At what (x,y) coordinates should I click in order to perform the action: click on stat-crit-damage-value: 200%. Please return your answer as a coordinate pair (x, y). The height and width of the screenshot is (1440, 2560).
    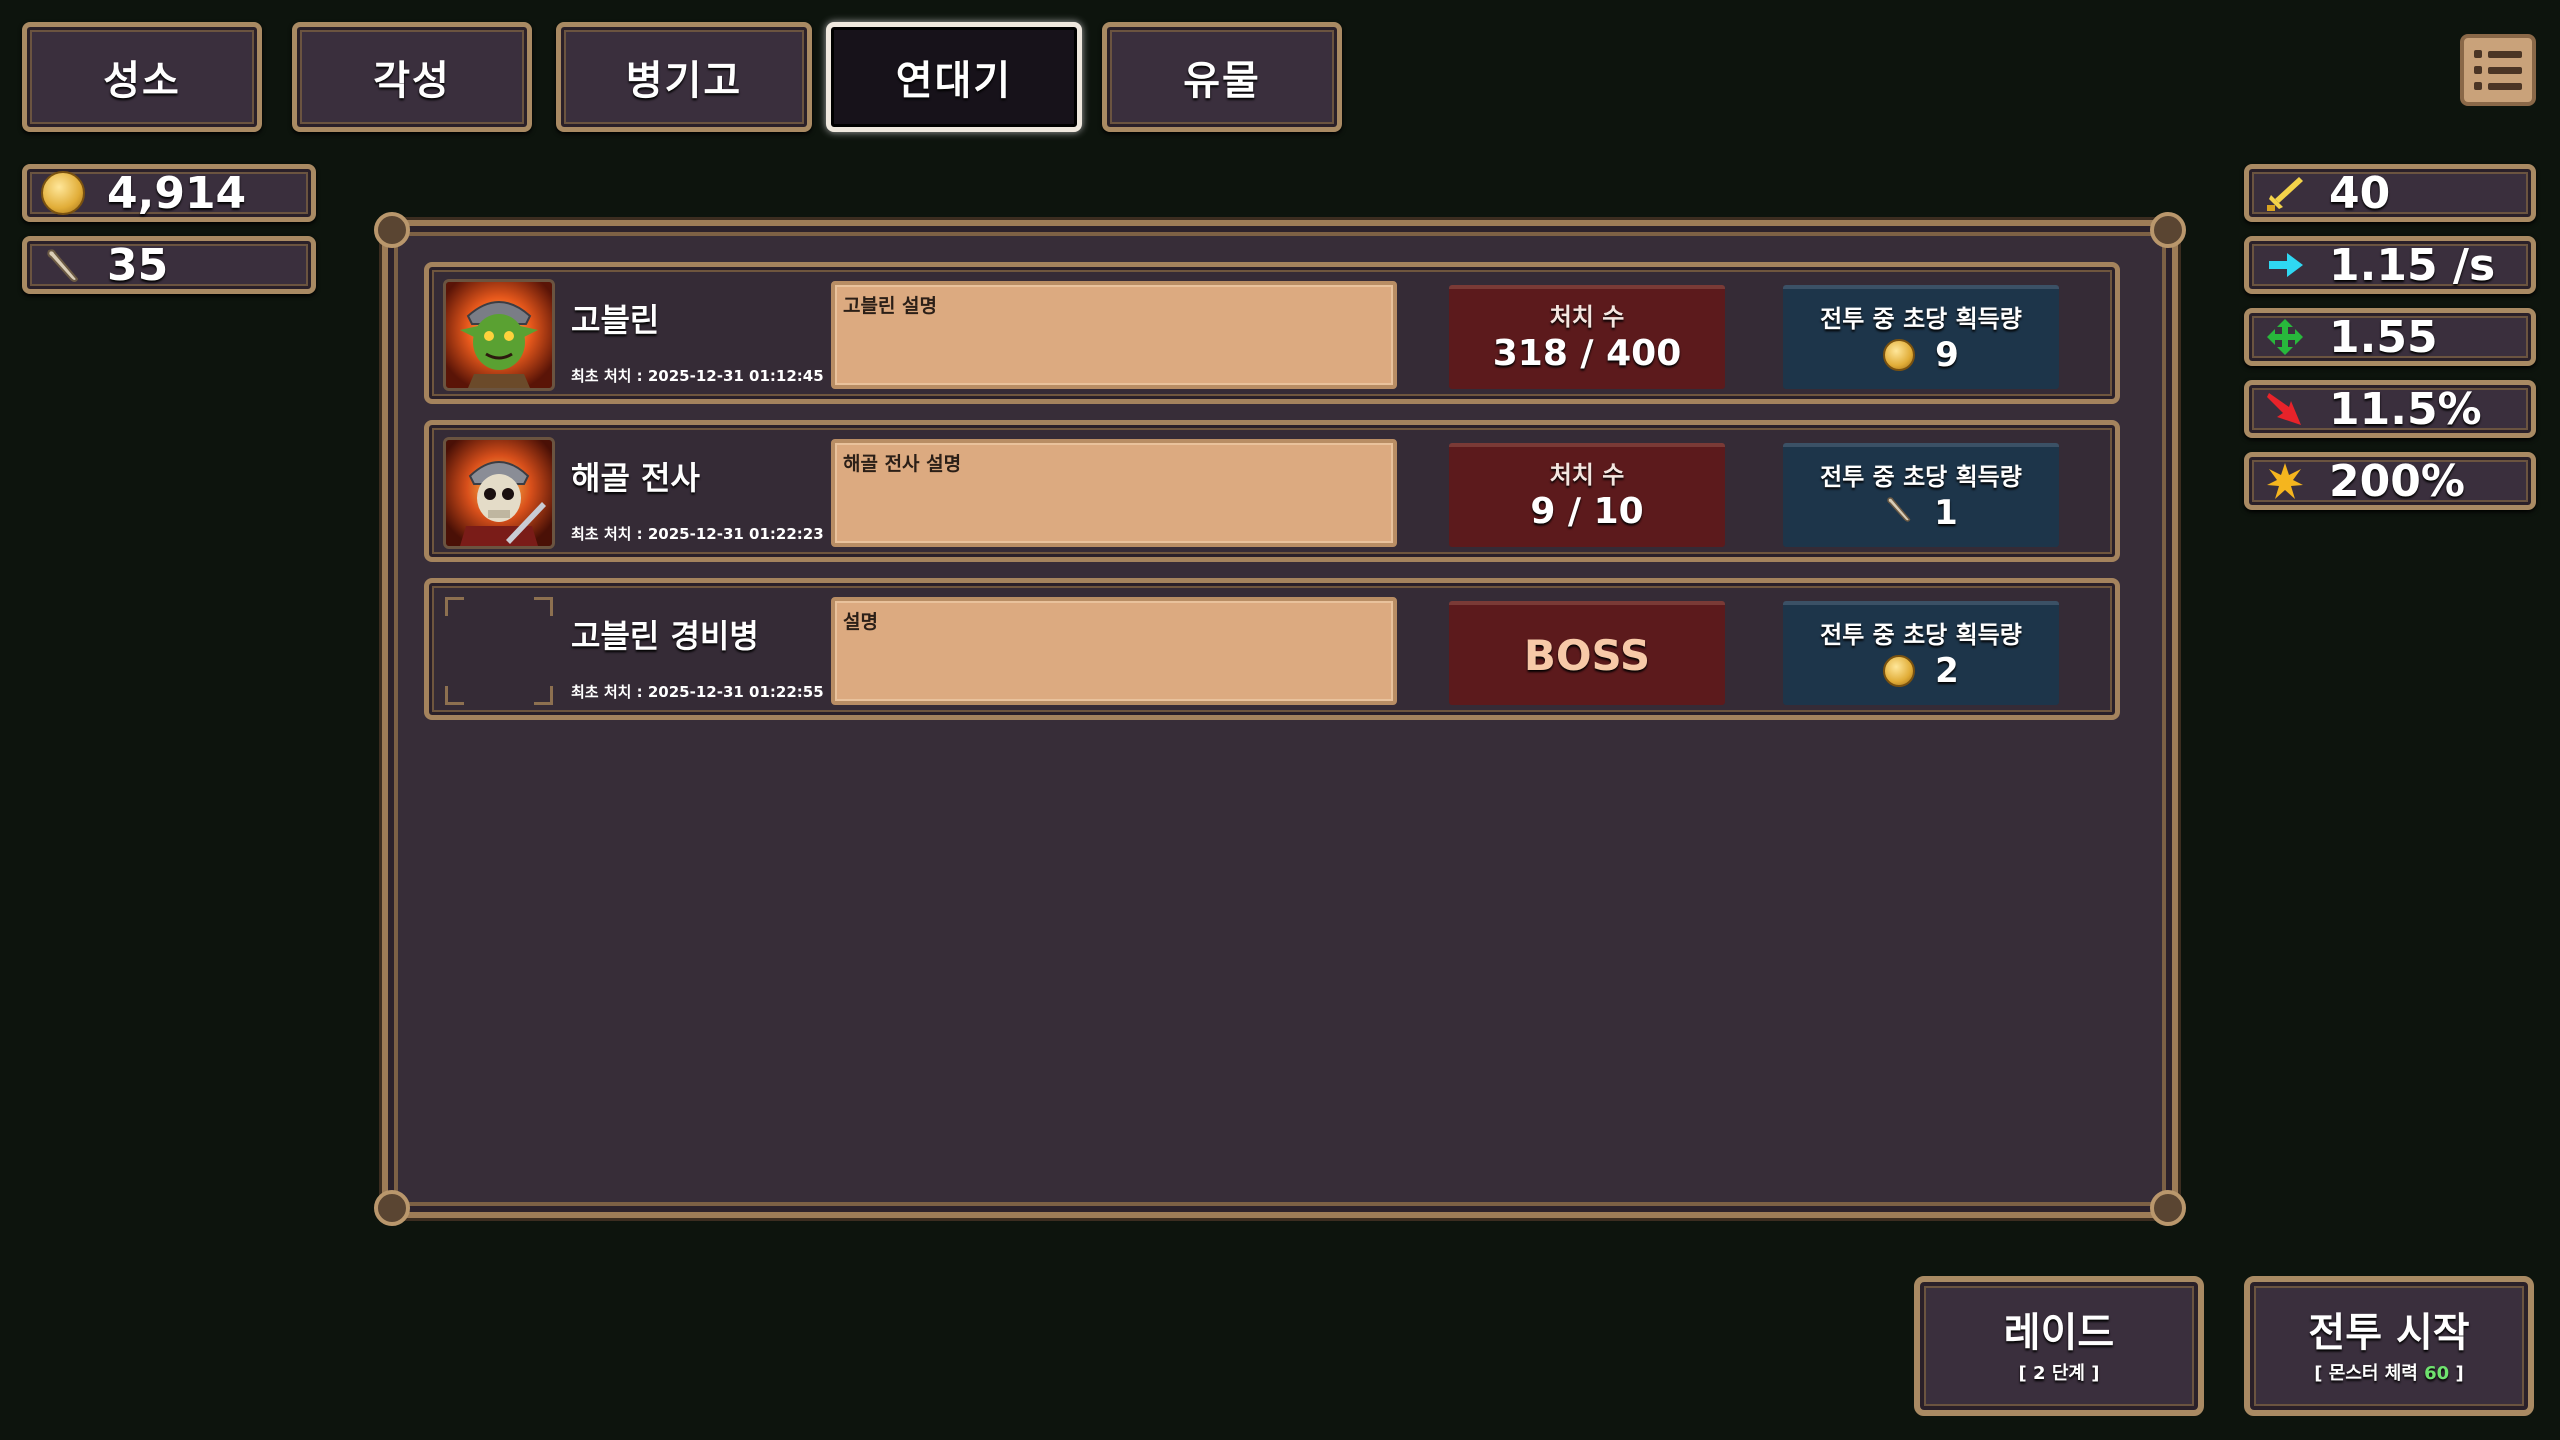
    Looking at the image, I should click on (2397, 481).